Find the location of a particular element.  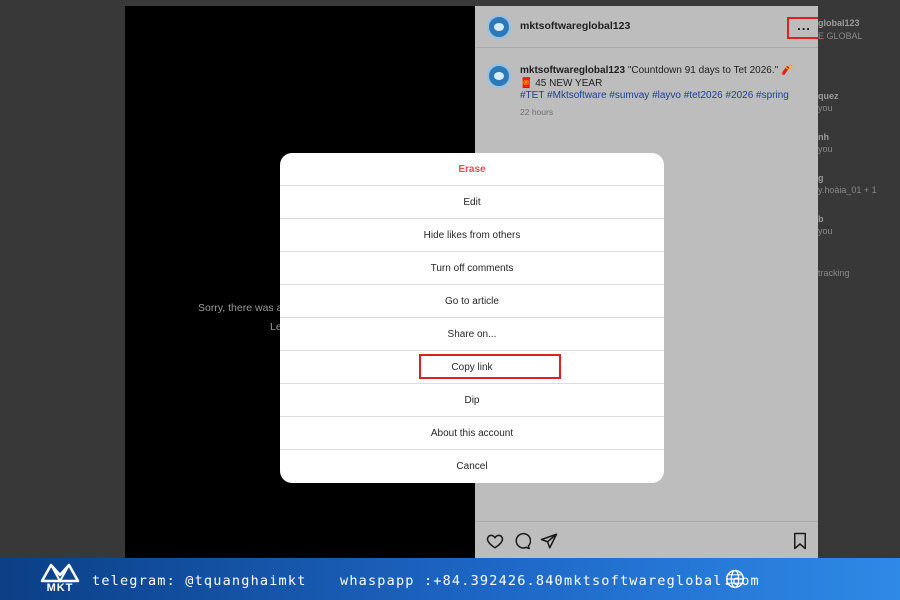

caption-user: mktsoftwareglobal123 is located at coordinates (572, 70).